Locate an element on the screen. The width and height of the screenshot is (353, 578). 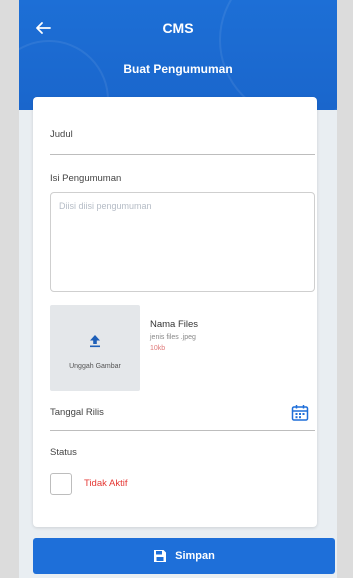
upload-image-label: Unggah Gambar is located at coordinates (95, 366).